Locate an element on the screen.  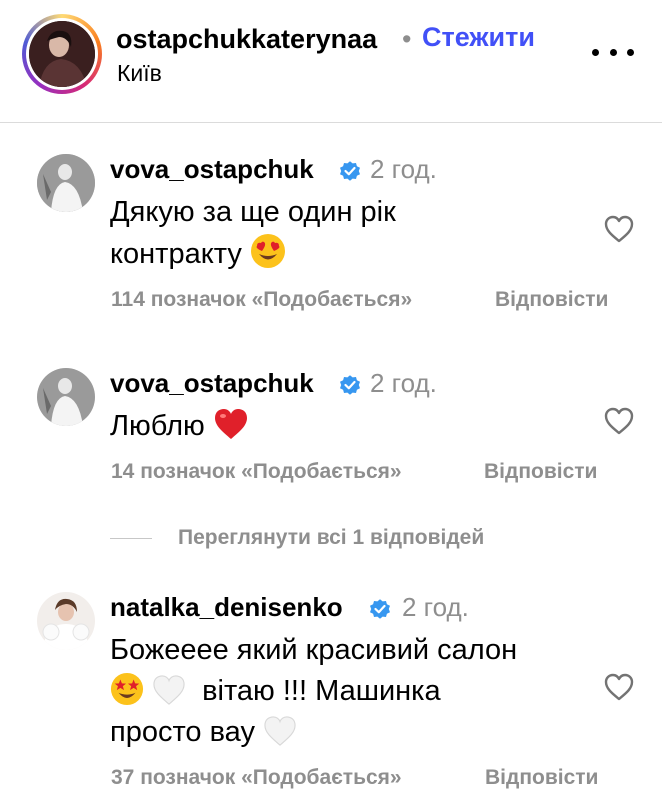
location-link: Київ is located at coordinates (139, 73).